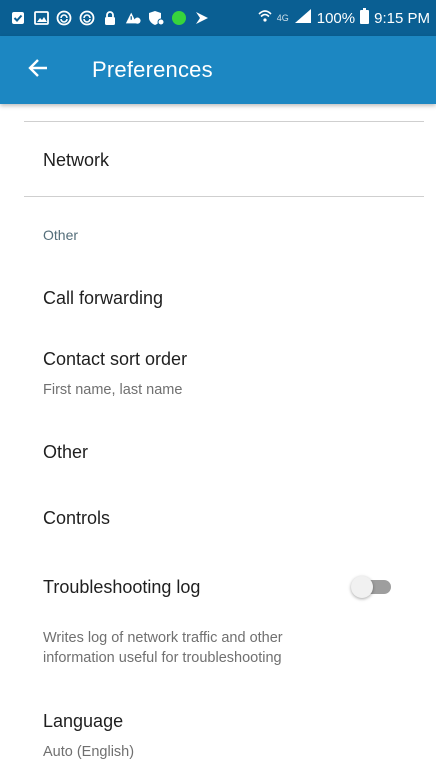  Describe the element at coordinates (88, 736) in the screenshot. I see `pref-language: Language Auto (English)` at that location.